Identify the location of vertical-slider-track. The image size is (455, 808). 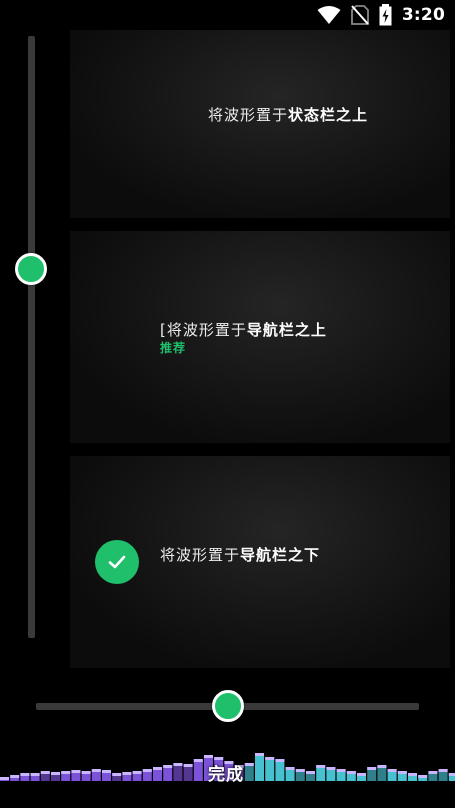
(31, 337).